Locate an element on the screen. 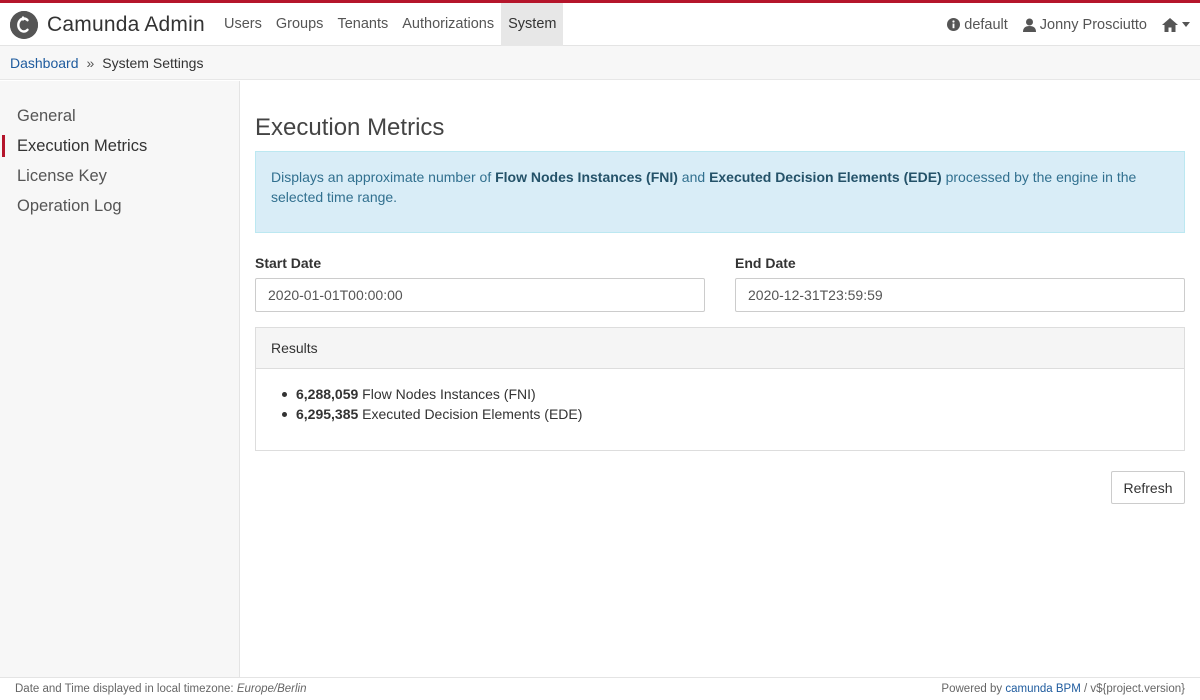  sidebar-item-execution-metrics: Execution Metrics is located at coordinates (119, 146).